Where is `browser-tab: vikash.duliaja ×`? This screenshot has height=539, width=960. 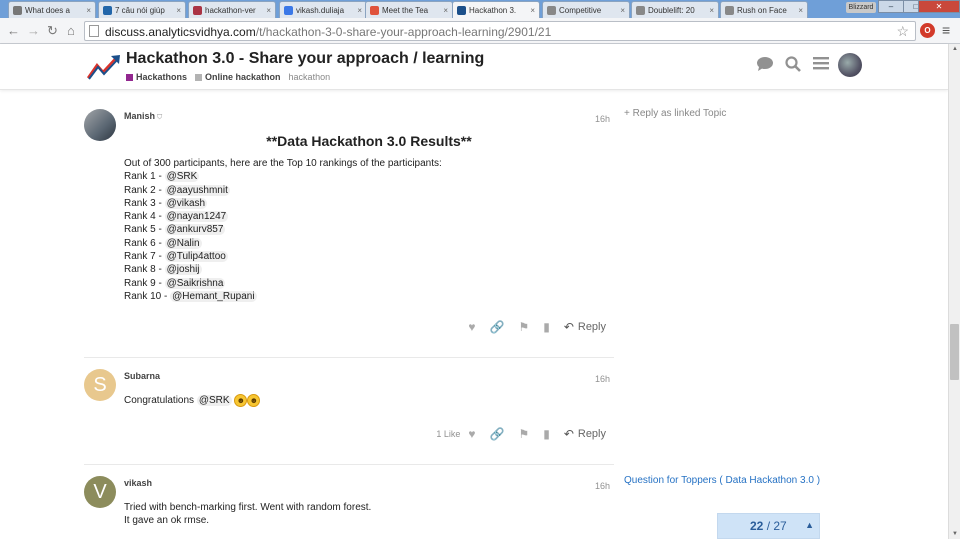 browser-tab: vikash.duliaja × is located at coordinates (323, 9).